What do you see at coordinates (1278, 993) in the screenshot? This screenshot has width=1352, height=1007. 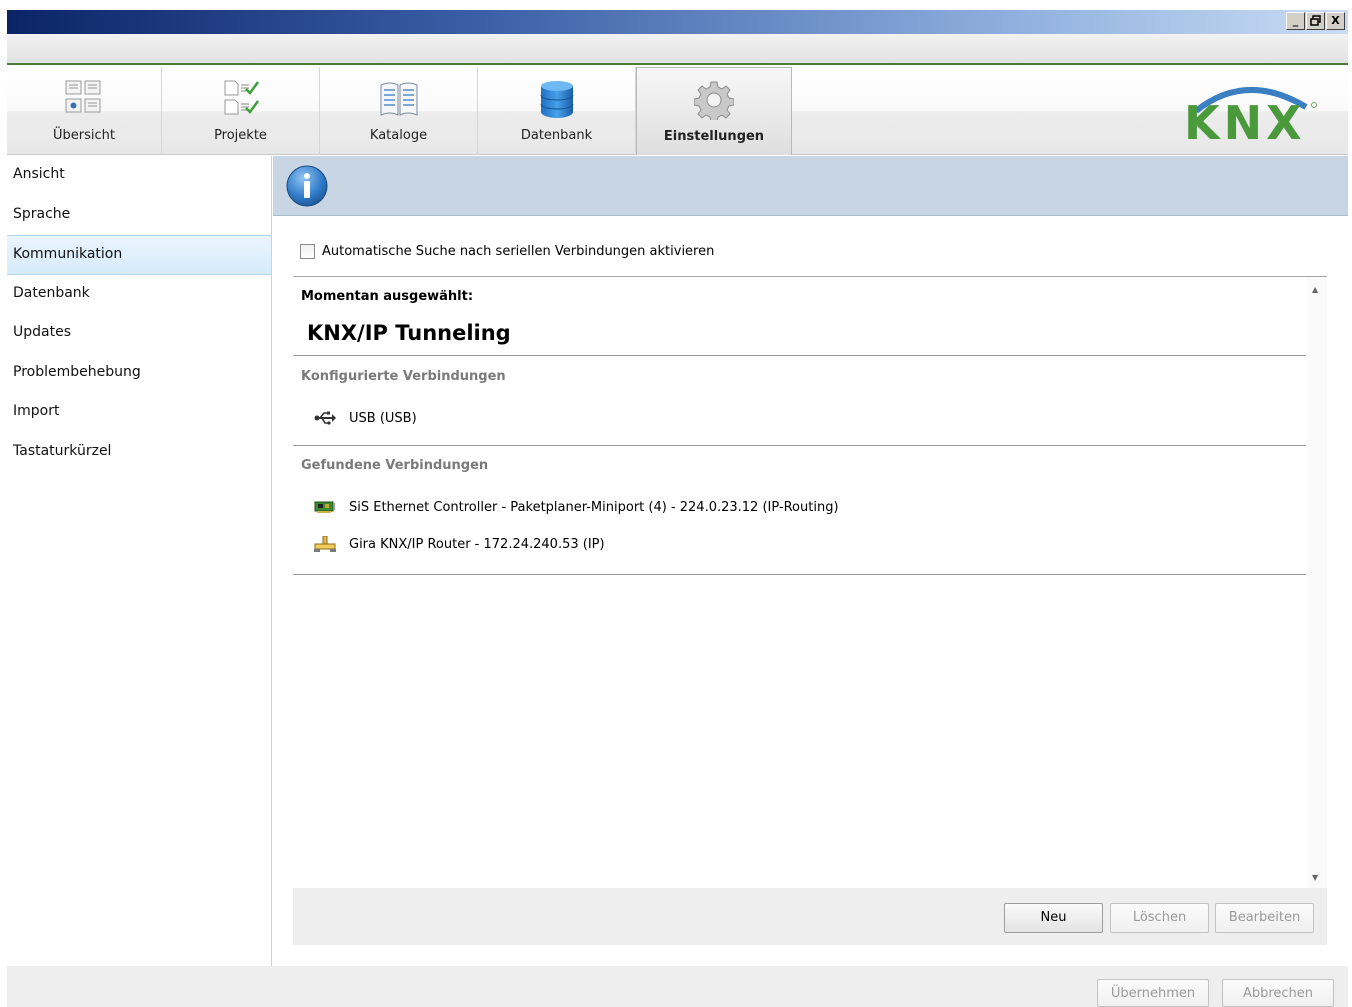 I see `cancel-button: Abbrechen` at bounding box center [1278, 993].